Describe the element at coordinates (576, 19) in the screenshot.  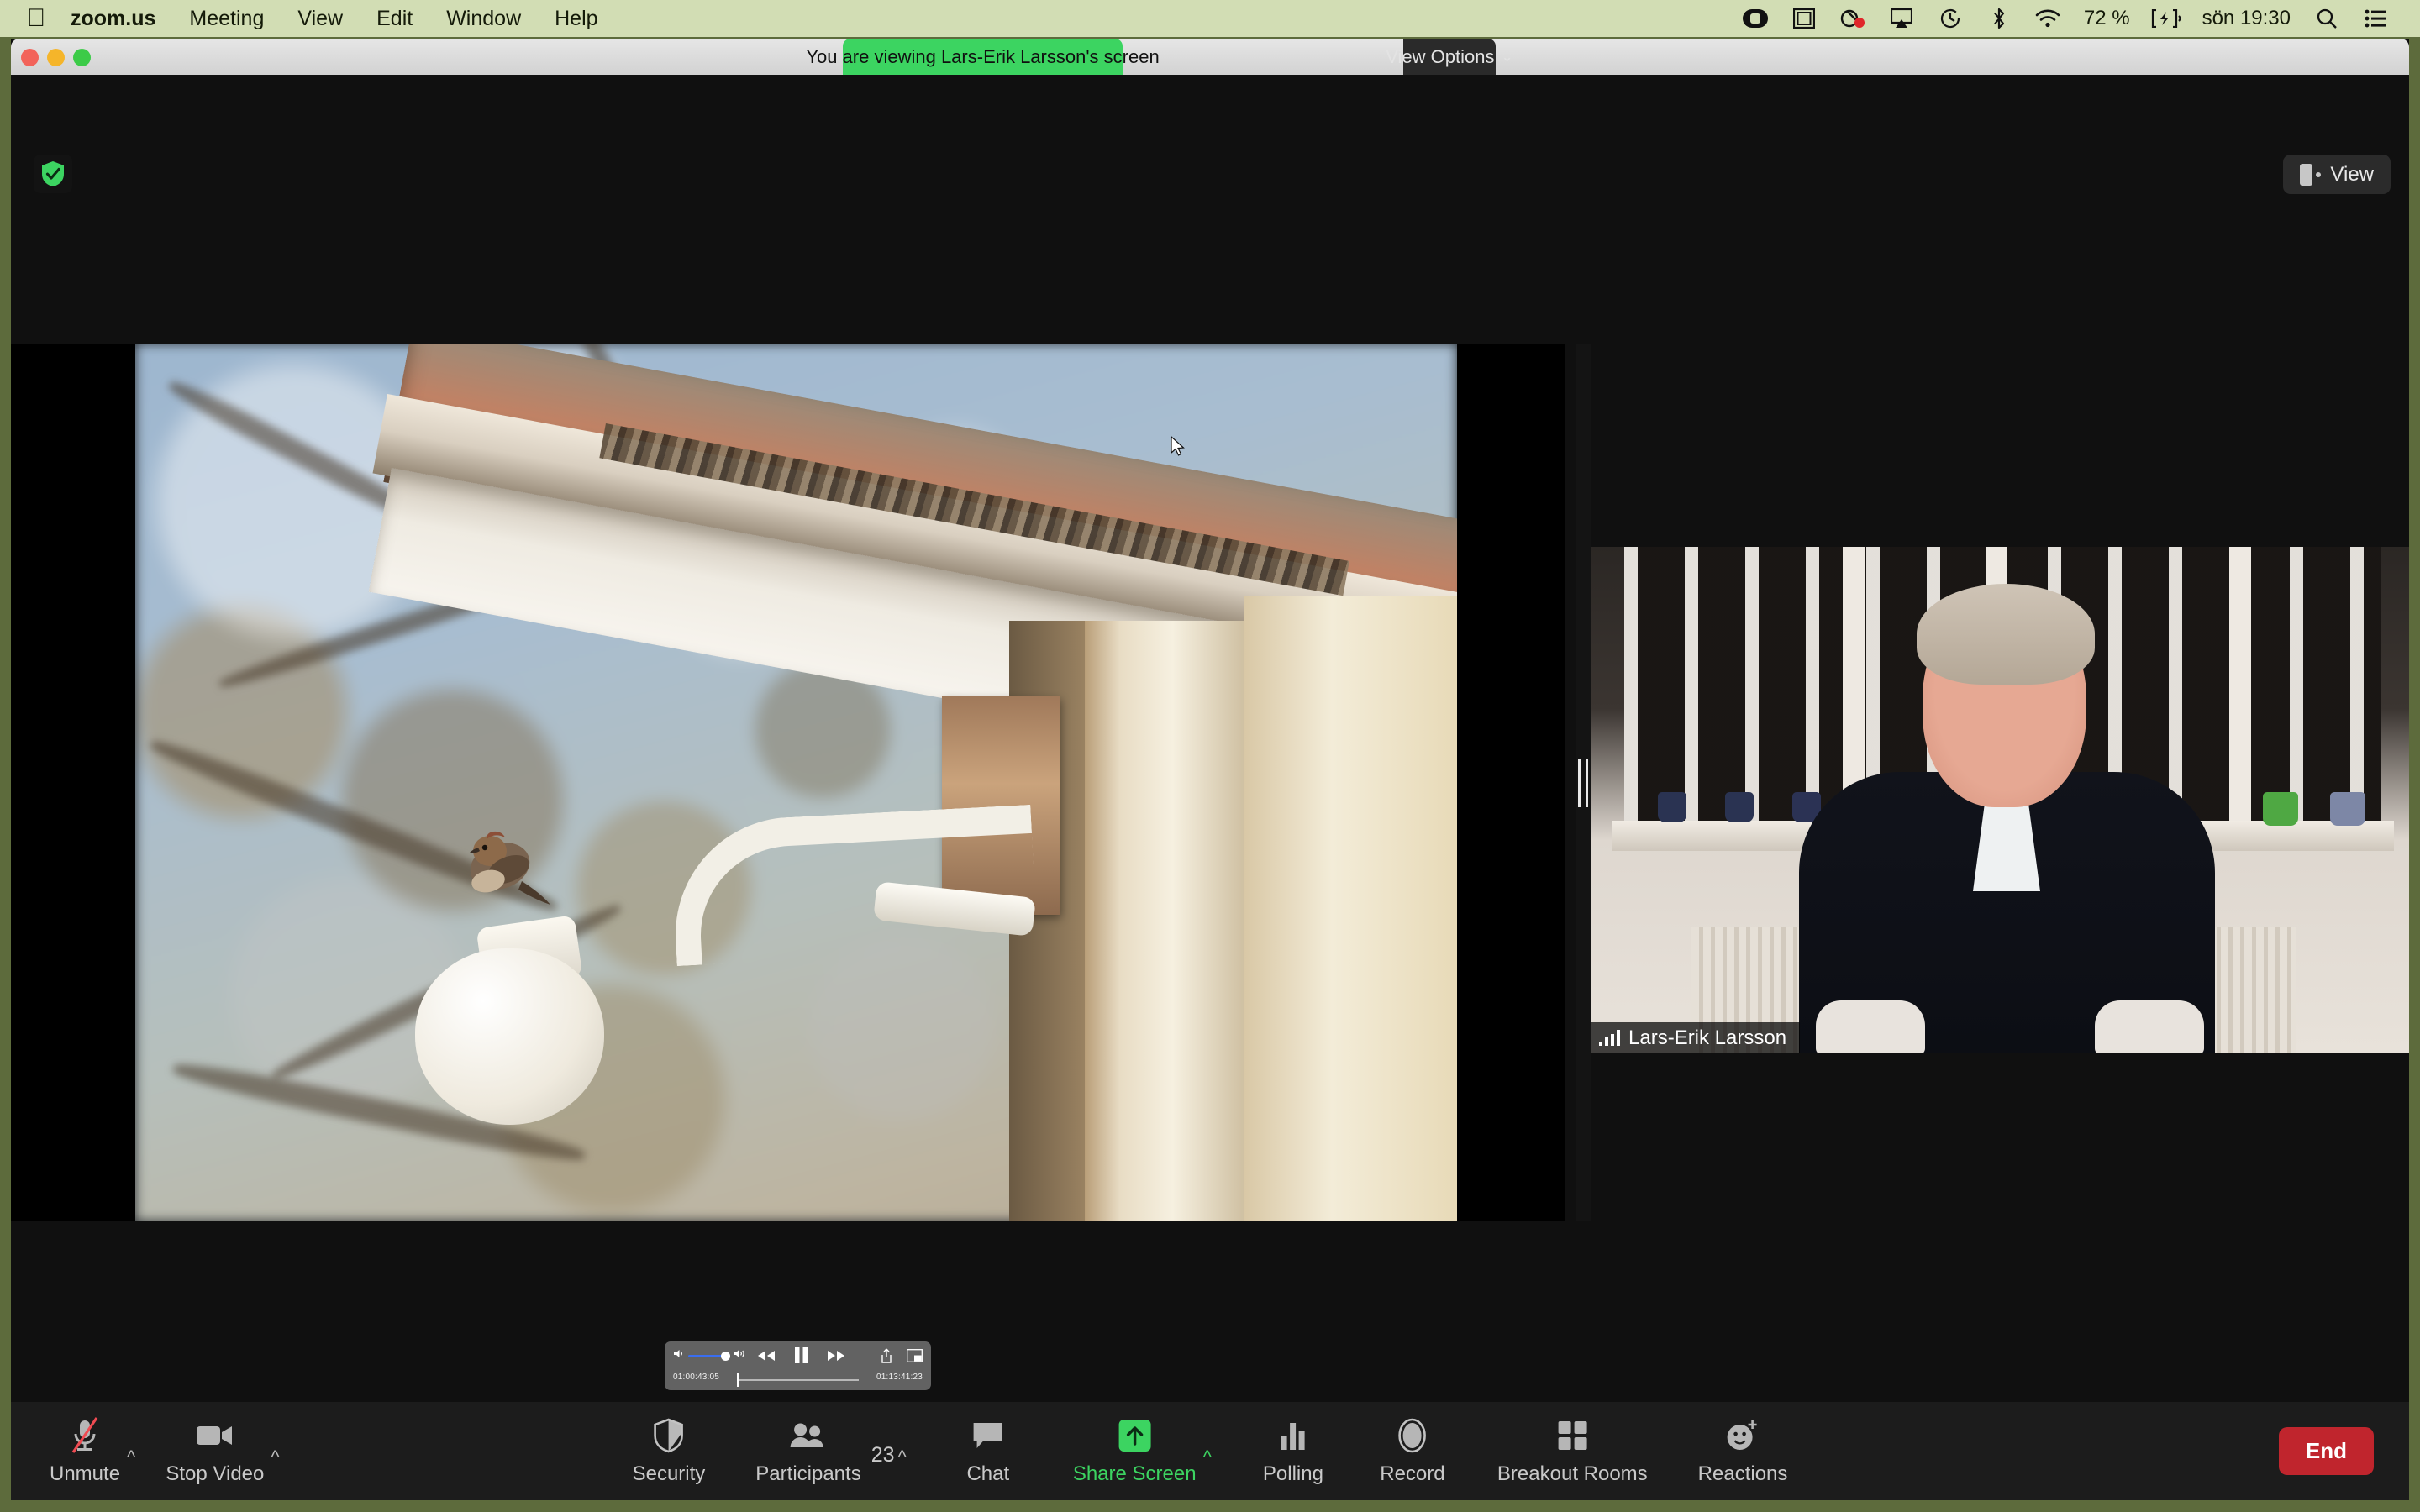
I see `menu-item-help: Help` at that location.